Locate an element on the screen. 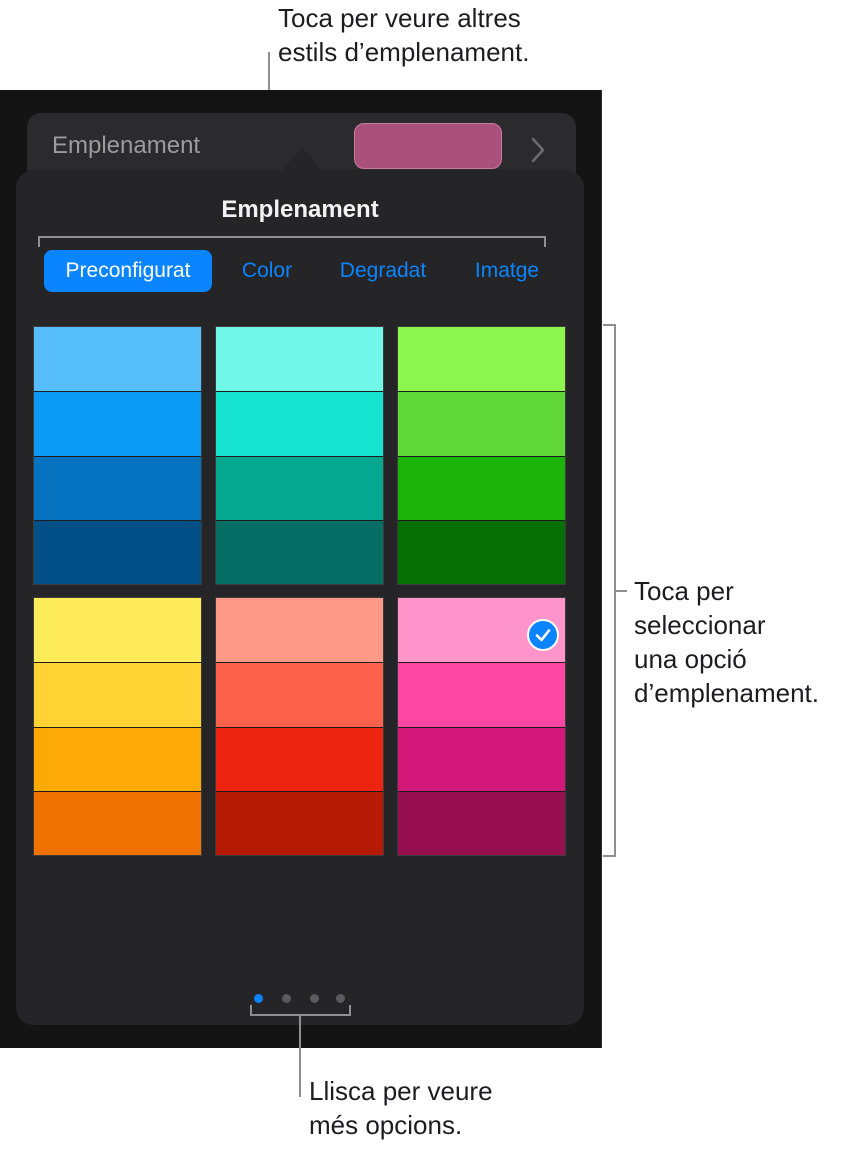 This screenshot has width=852, height=1151. tabs-bracket-right is located at coordinates (545, 241).